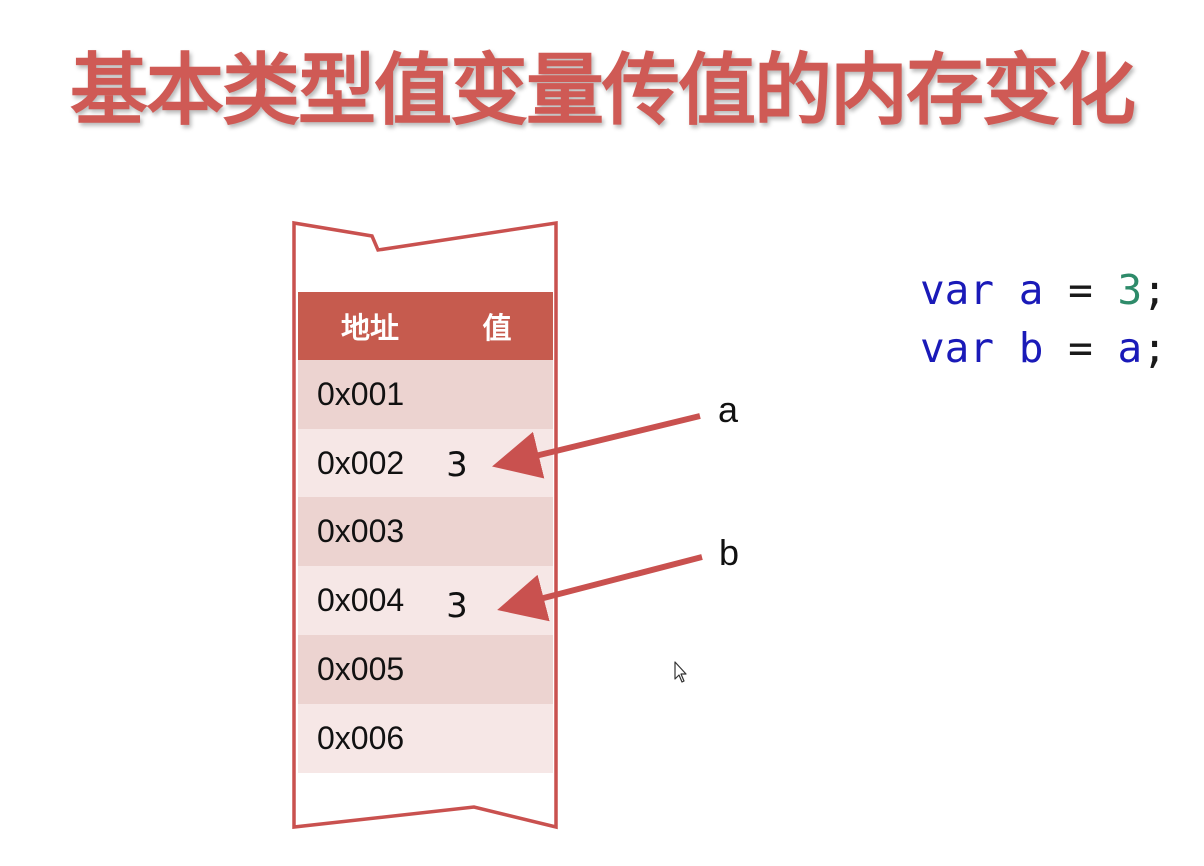 The width and height of the screenshot is (1204, 866). I want to click on code-line: var b = a;, so click(1043, 348).